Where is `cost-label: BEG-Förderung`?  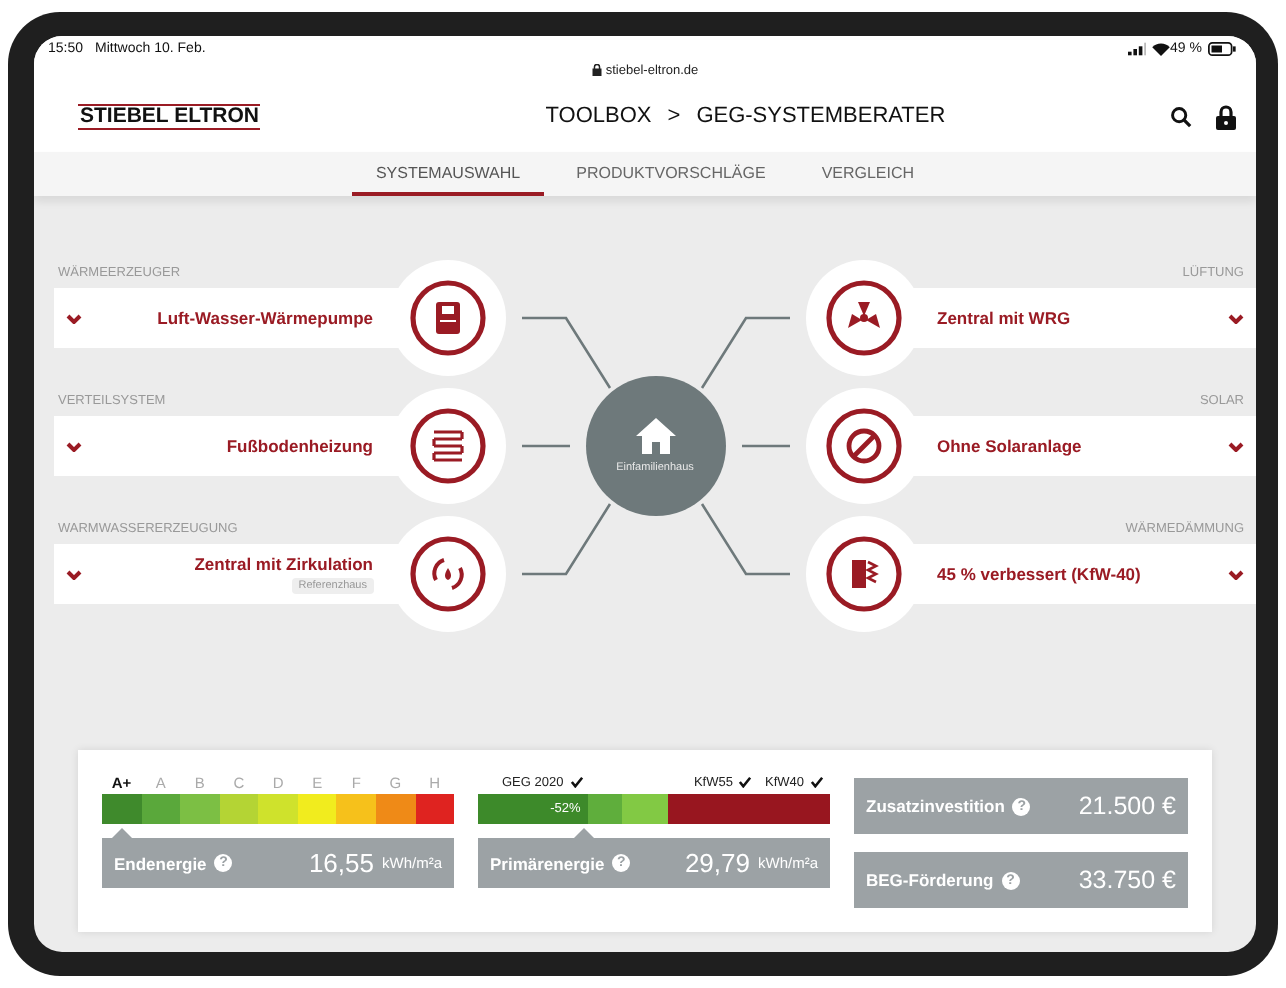 cost-label: BEG-Förderung is located at coordinates (930, 880).